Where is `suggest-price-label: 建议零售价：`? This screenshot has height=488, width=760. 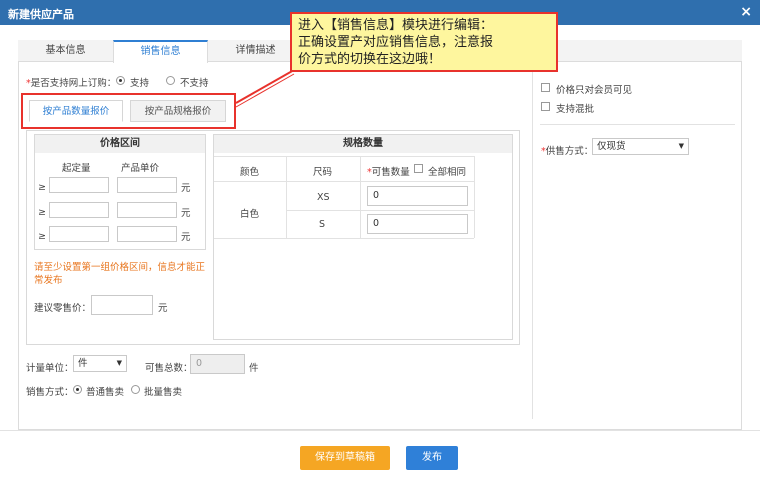
suggest-price-label: 建议零售价： is located at coordinates (63, 308).